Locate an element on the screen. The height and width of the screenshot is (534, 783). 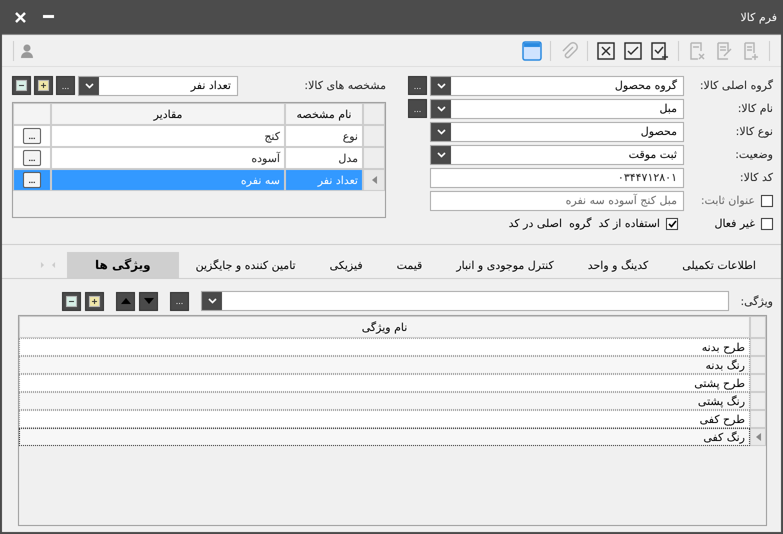
table-cell: رنگ بدنه is located at coordinates (384, 365).